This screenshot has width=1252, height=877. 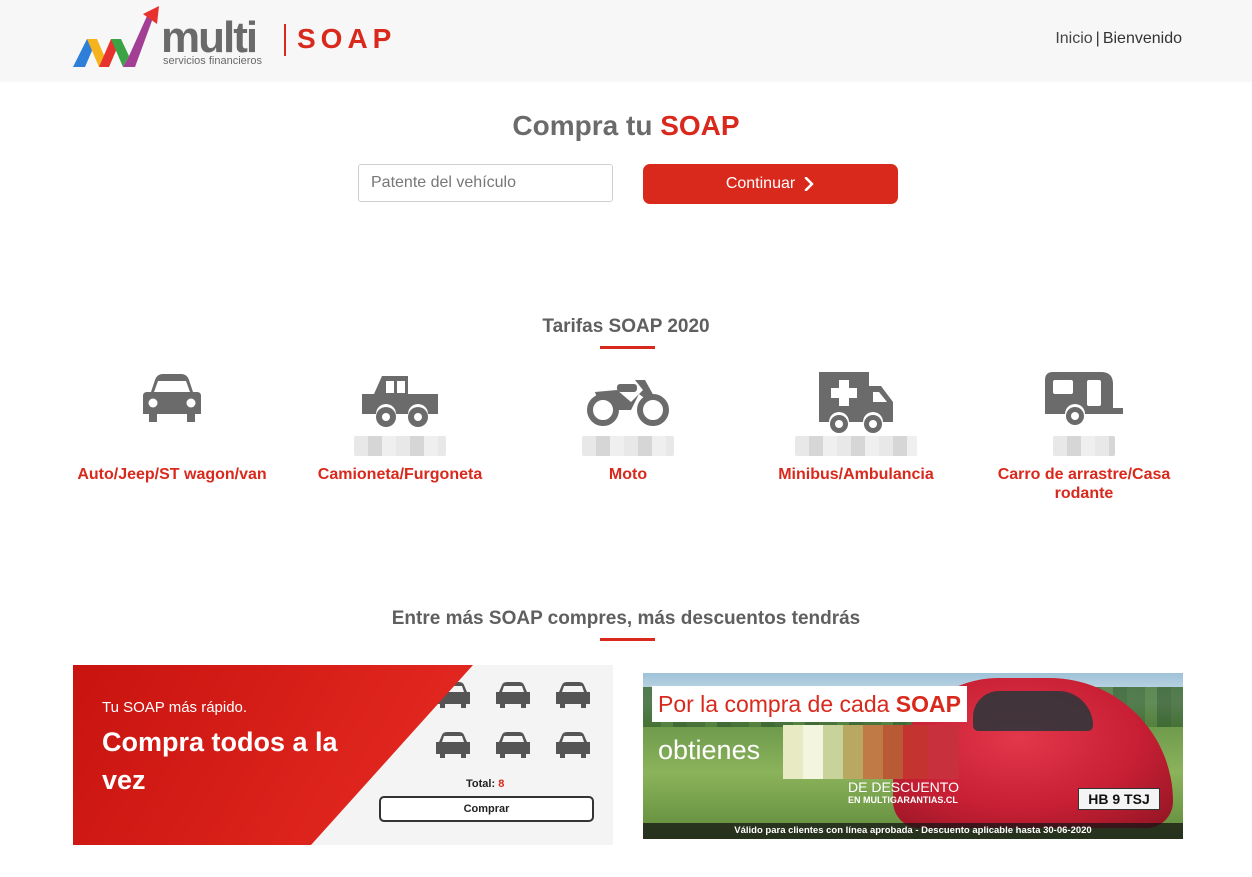 I want to click on headline-prefix: Por la compra de cada, so click(x=774, y=704).